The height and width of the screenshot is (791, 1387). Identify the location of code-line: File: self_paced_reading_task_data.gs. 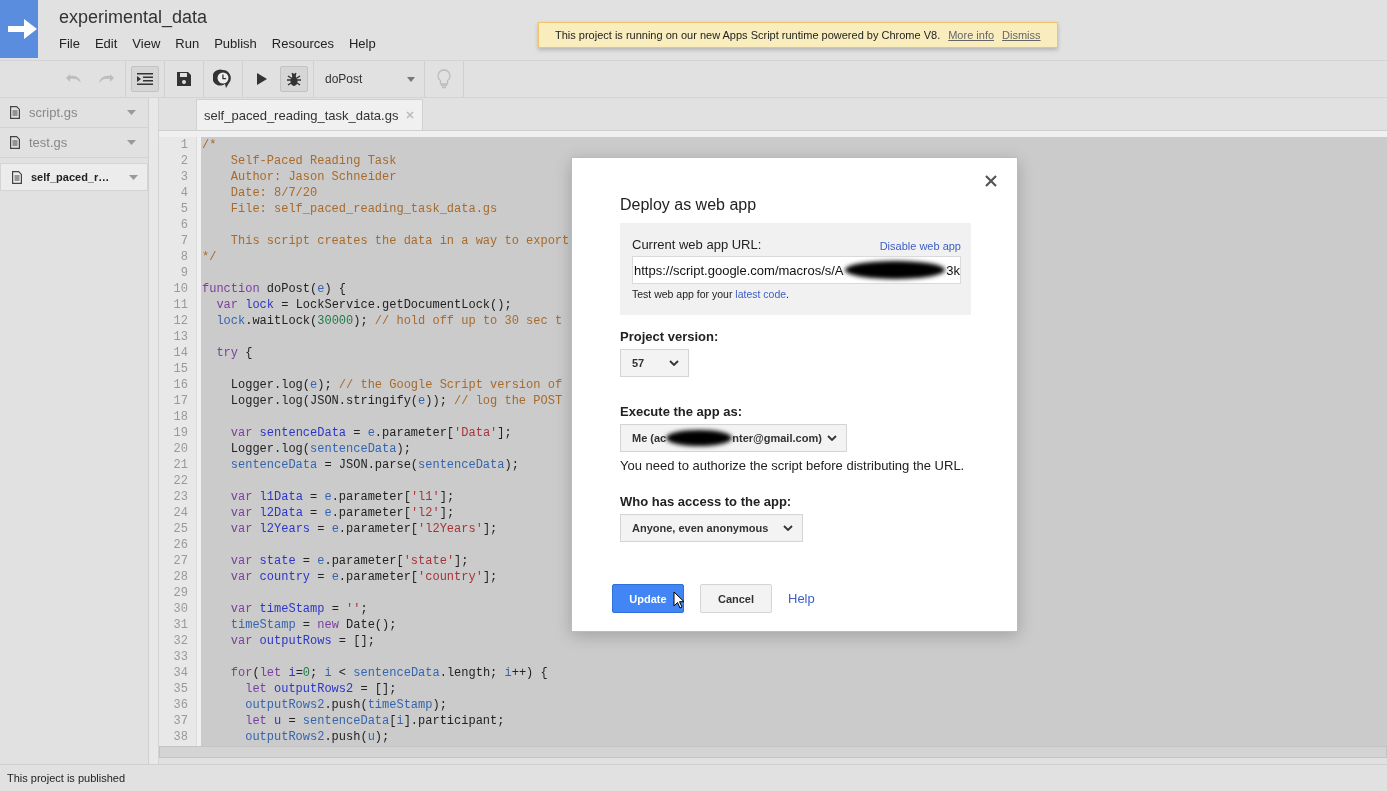
(363, 209).